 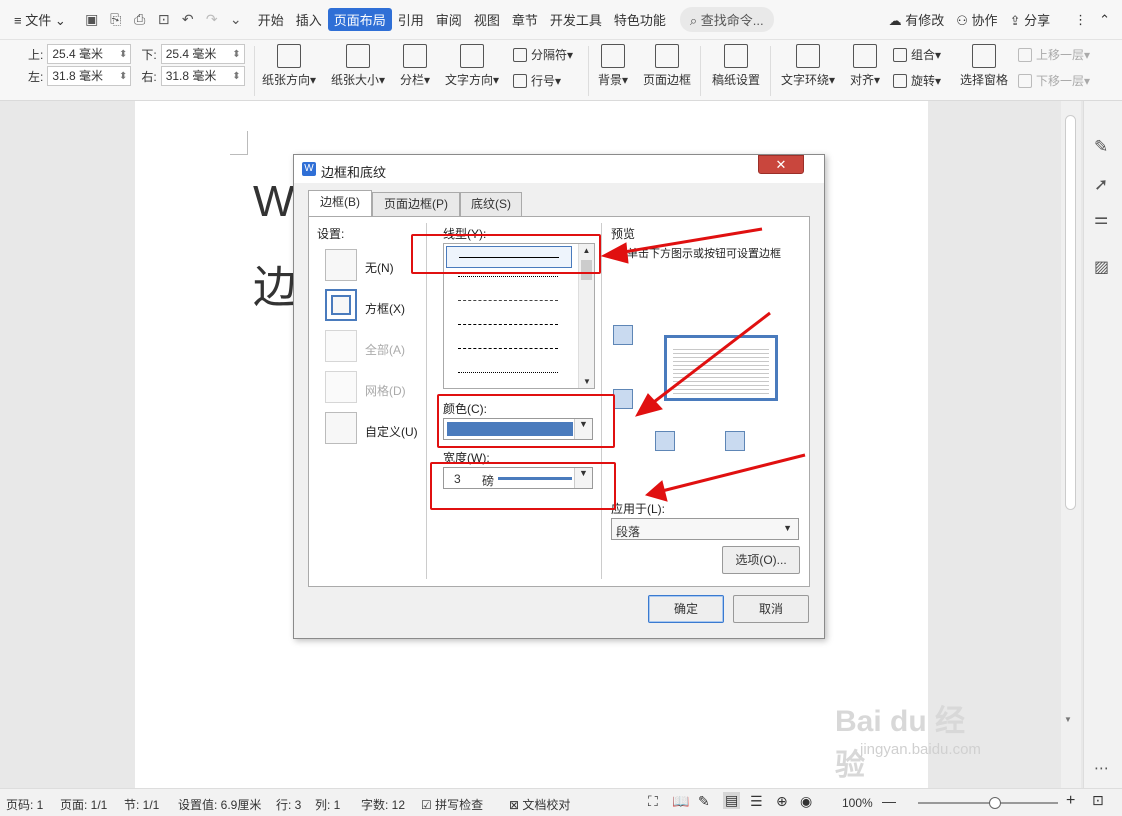 I want to click on doc-proof-button: ⊠ 文档校对, so click(x=539, y=804).